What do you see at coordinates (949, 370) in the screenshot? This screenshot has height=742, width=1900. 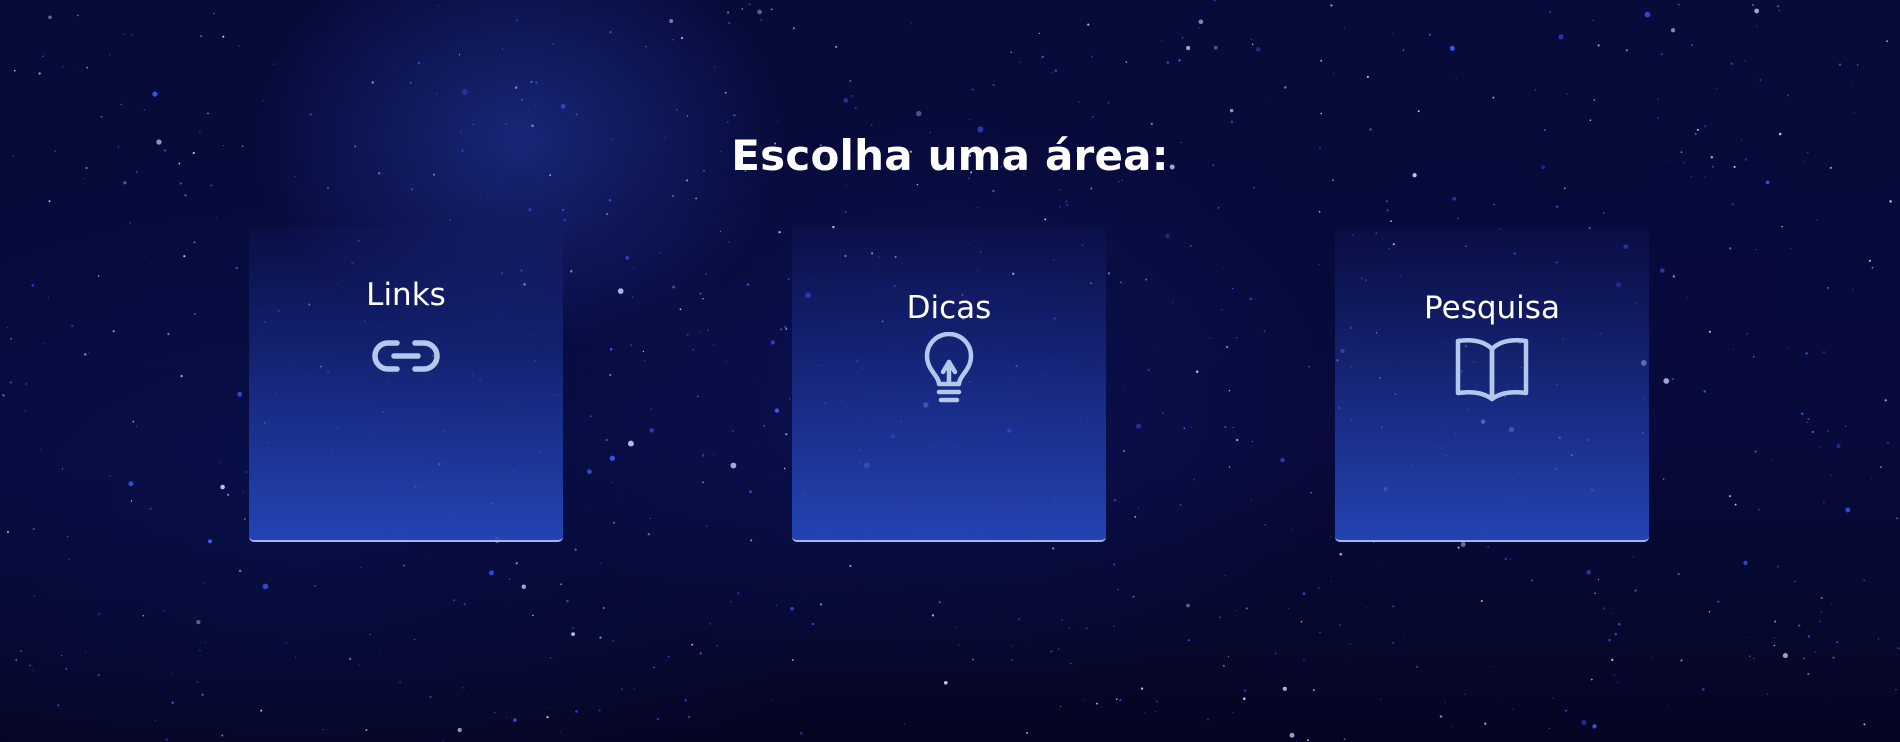 I see `lightbulb-icon` at bounding box center [949, 370].